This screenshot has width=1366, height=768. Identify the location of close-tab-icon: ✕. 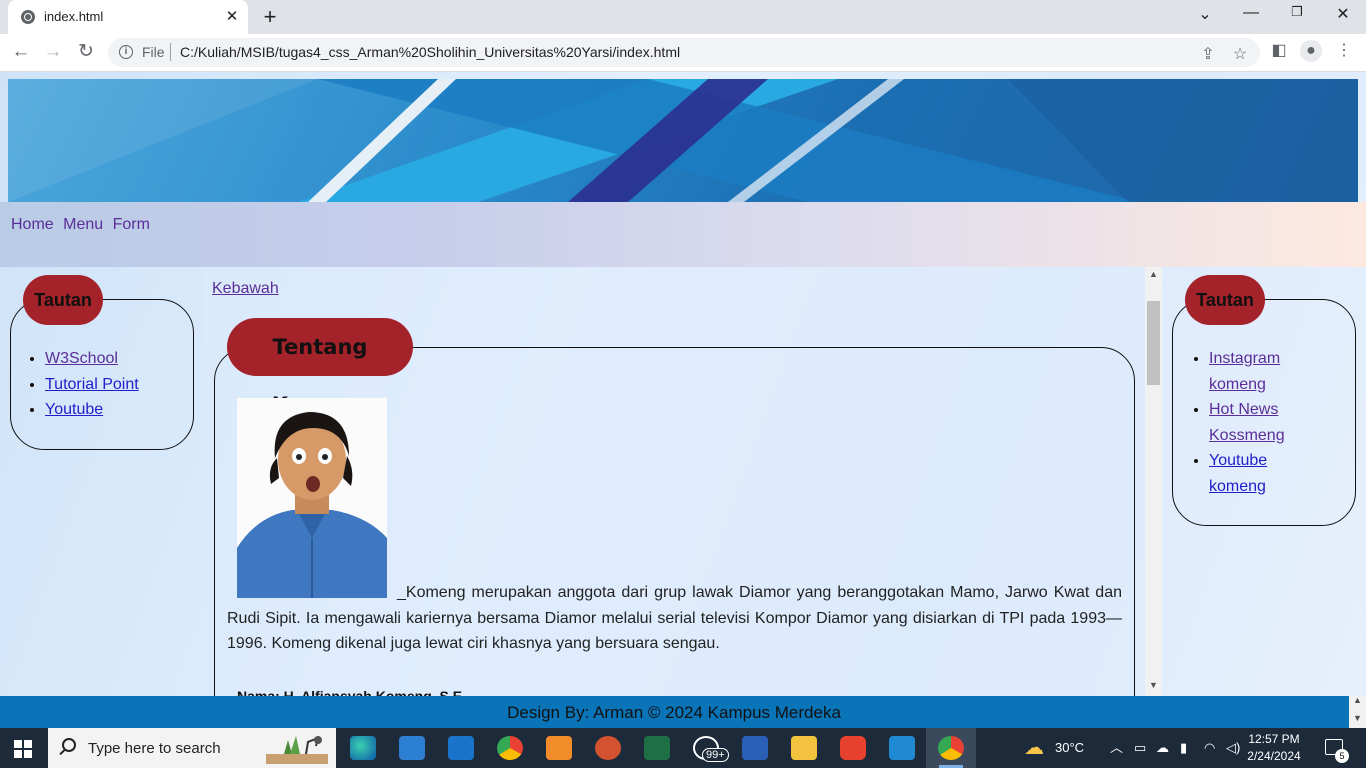
(232, 16).